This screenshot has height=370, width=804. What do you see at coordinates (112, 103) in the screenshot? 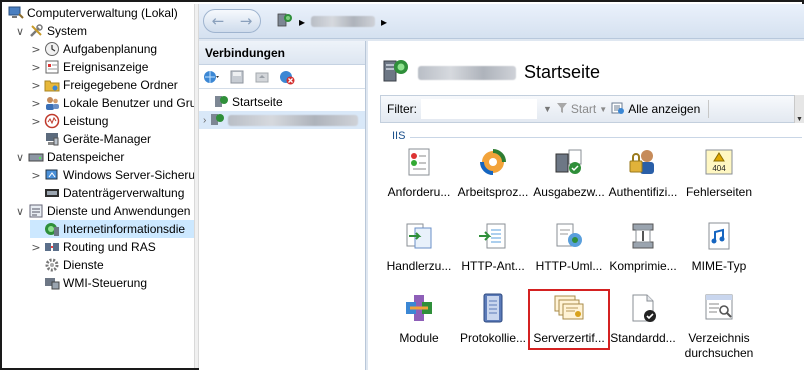
I see `tree-item: > Lokale Benutzer und Gru` at bounding box center [112, 103].